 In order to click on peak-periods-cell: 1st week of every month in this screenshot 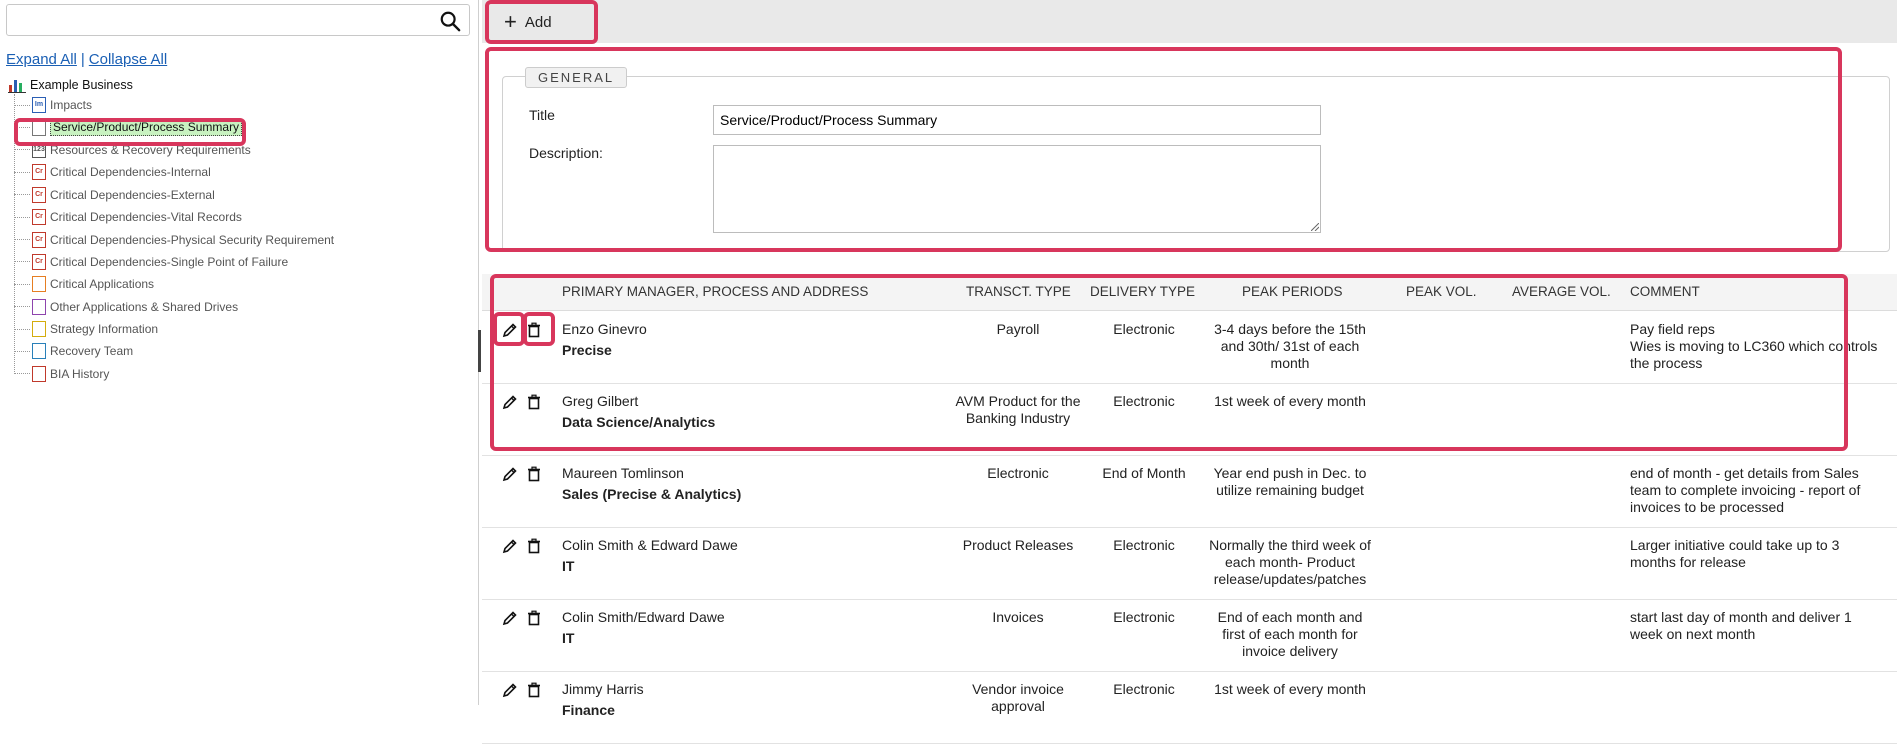, I will do `click(1290, 689)`.